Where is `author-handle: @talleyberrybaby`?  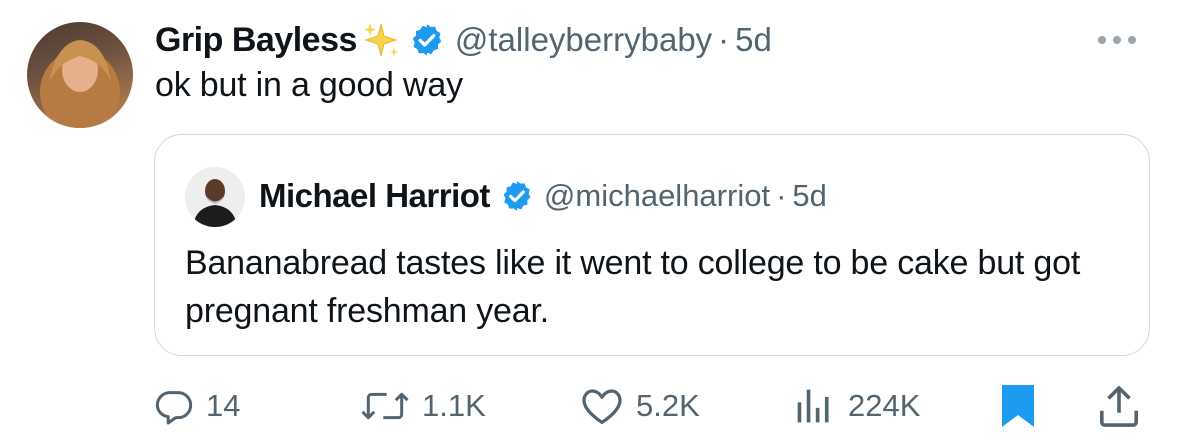 author-handle: @talleyberrybaby is located at coordinates (583, 40).